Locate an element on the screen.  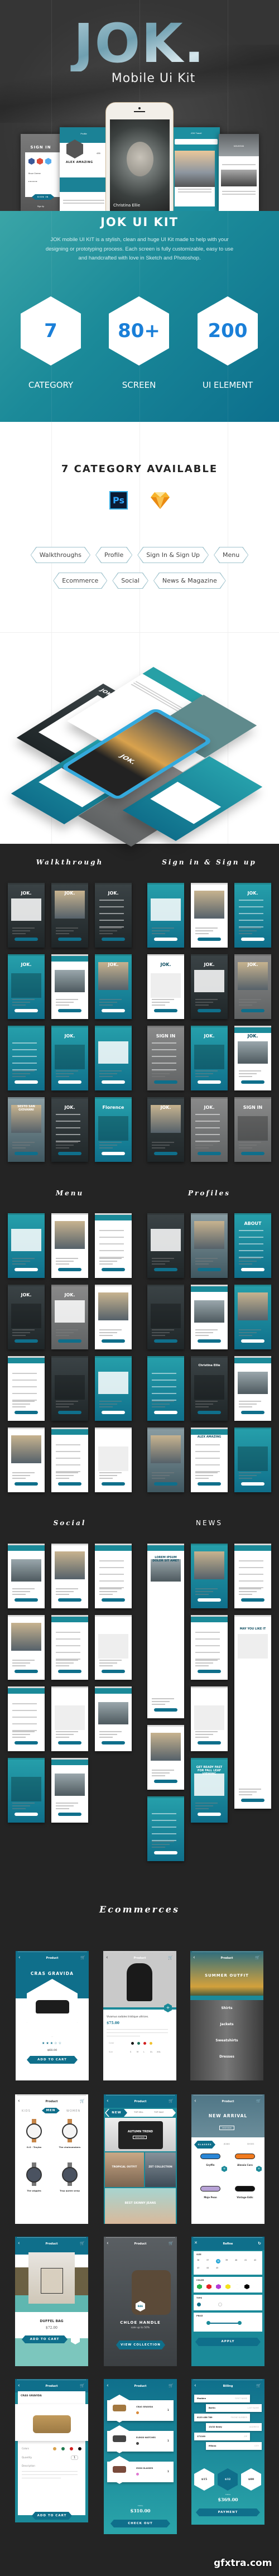
add-icon: + is located at coordinates (259, 2169).